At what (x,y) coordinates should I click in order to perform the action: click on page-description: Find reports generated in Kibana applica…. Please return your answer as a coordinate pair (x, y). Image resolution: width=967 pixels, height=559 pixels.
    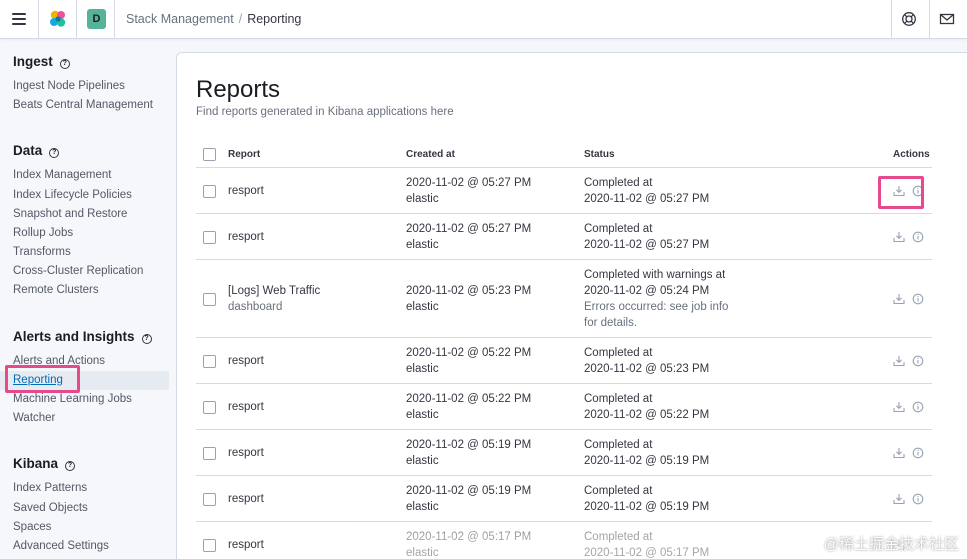
    Looking at the image, I should click on (325, 112).